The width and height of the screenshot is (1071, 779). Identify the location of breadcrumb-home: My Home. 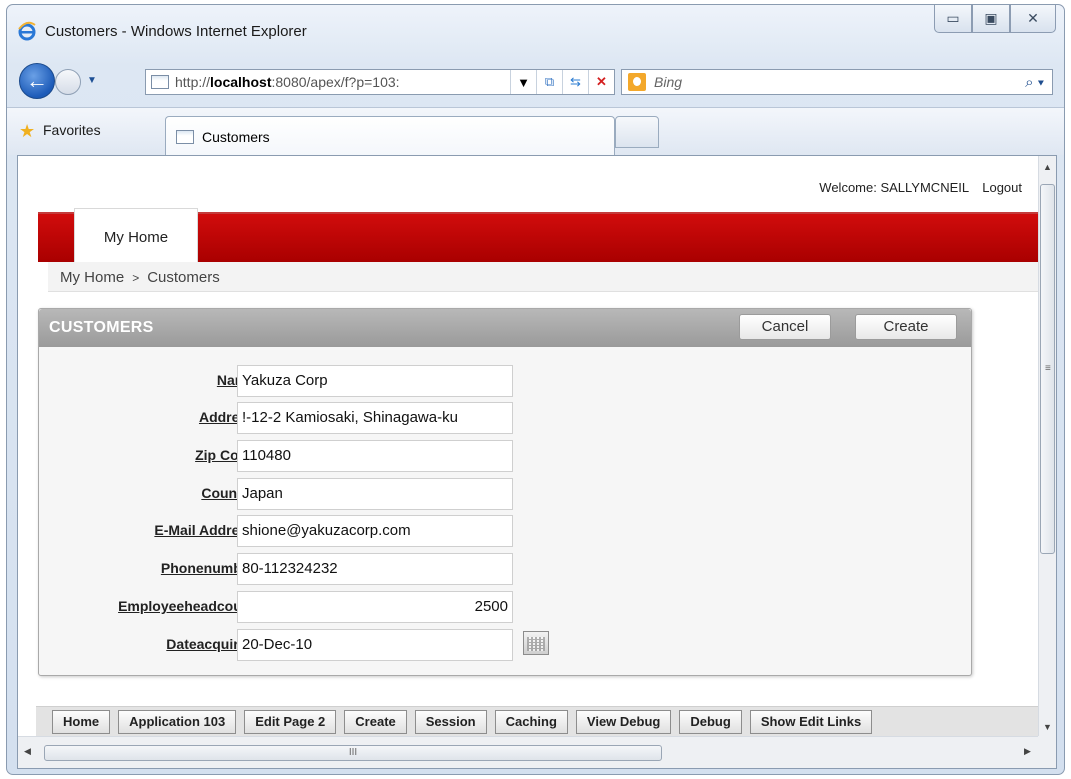
(92, 277).